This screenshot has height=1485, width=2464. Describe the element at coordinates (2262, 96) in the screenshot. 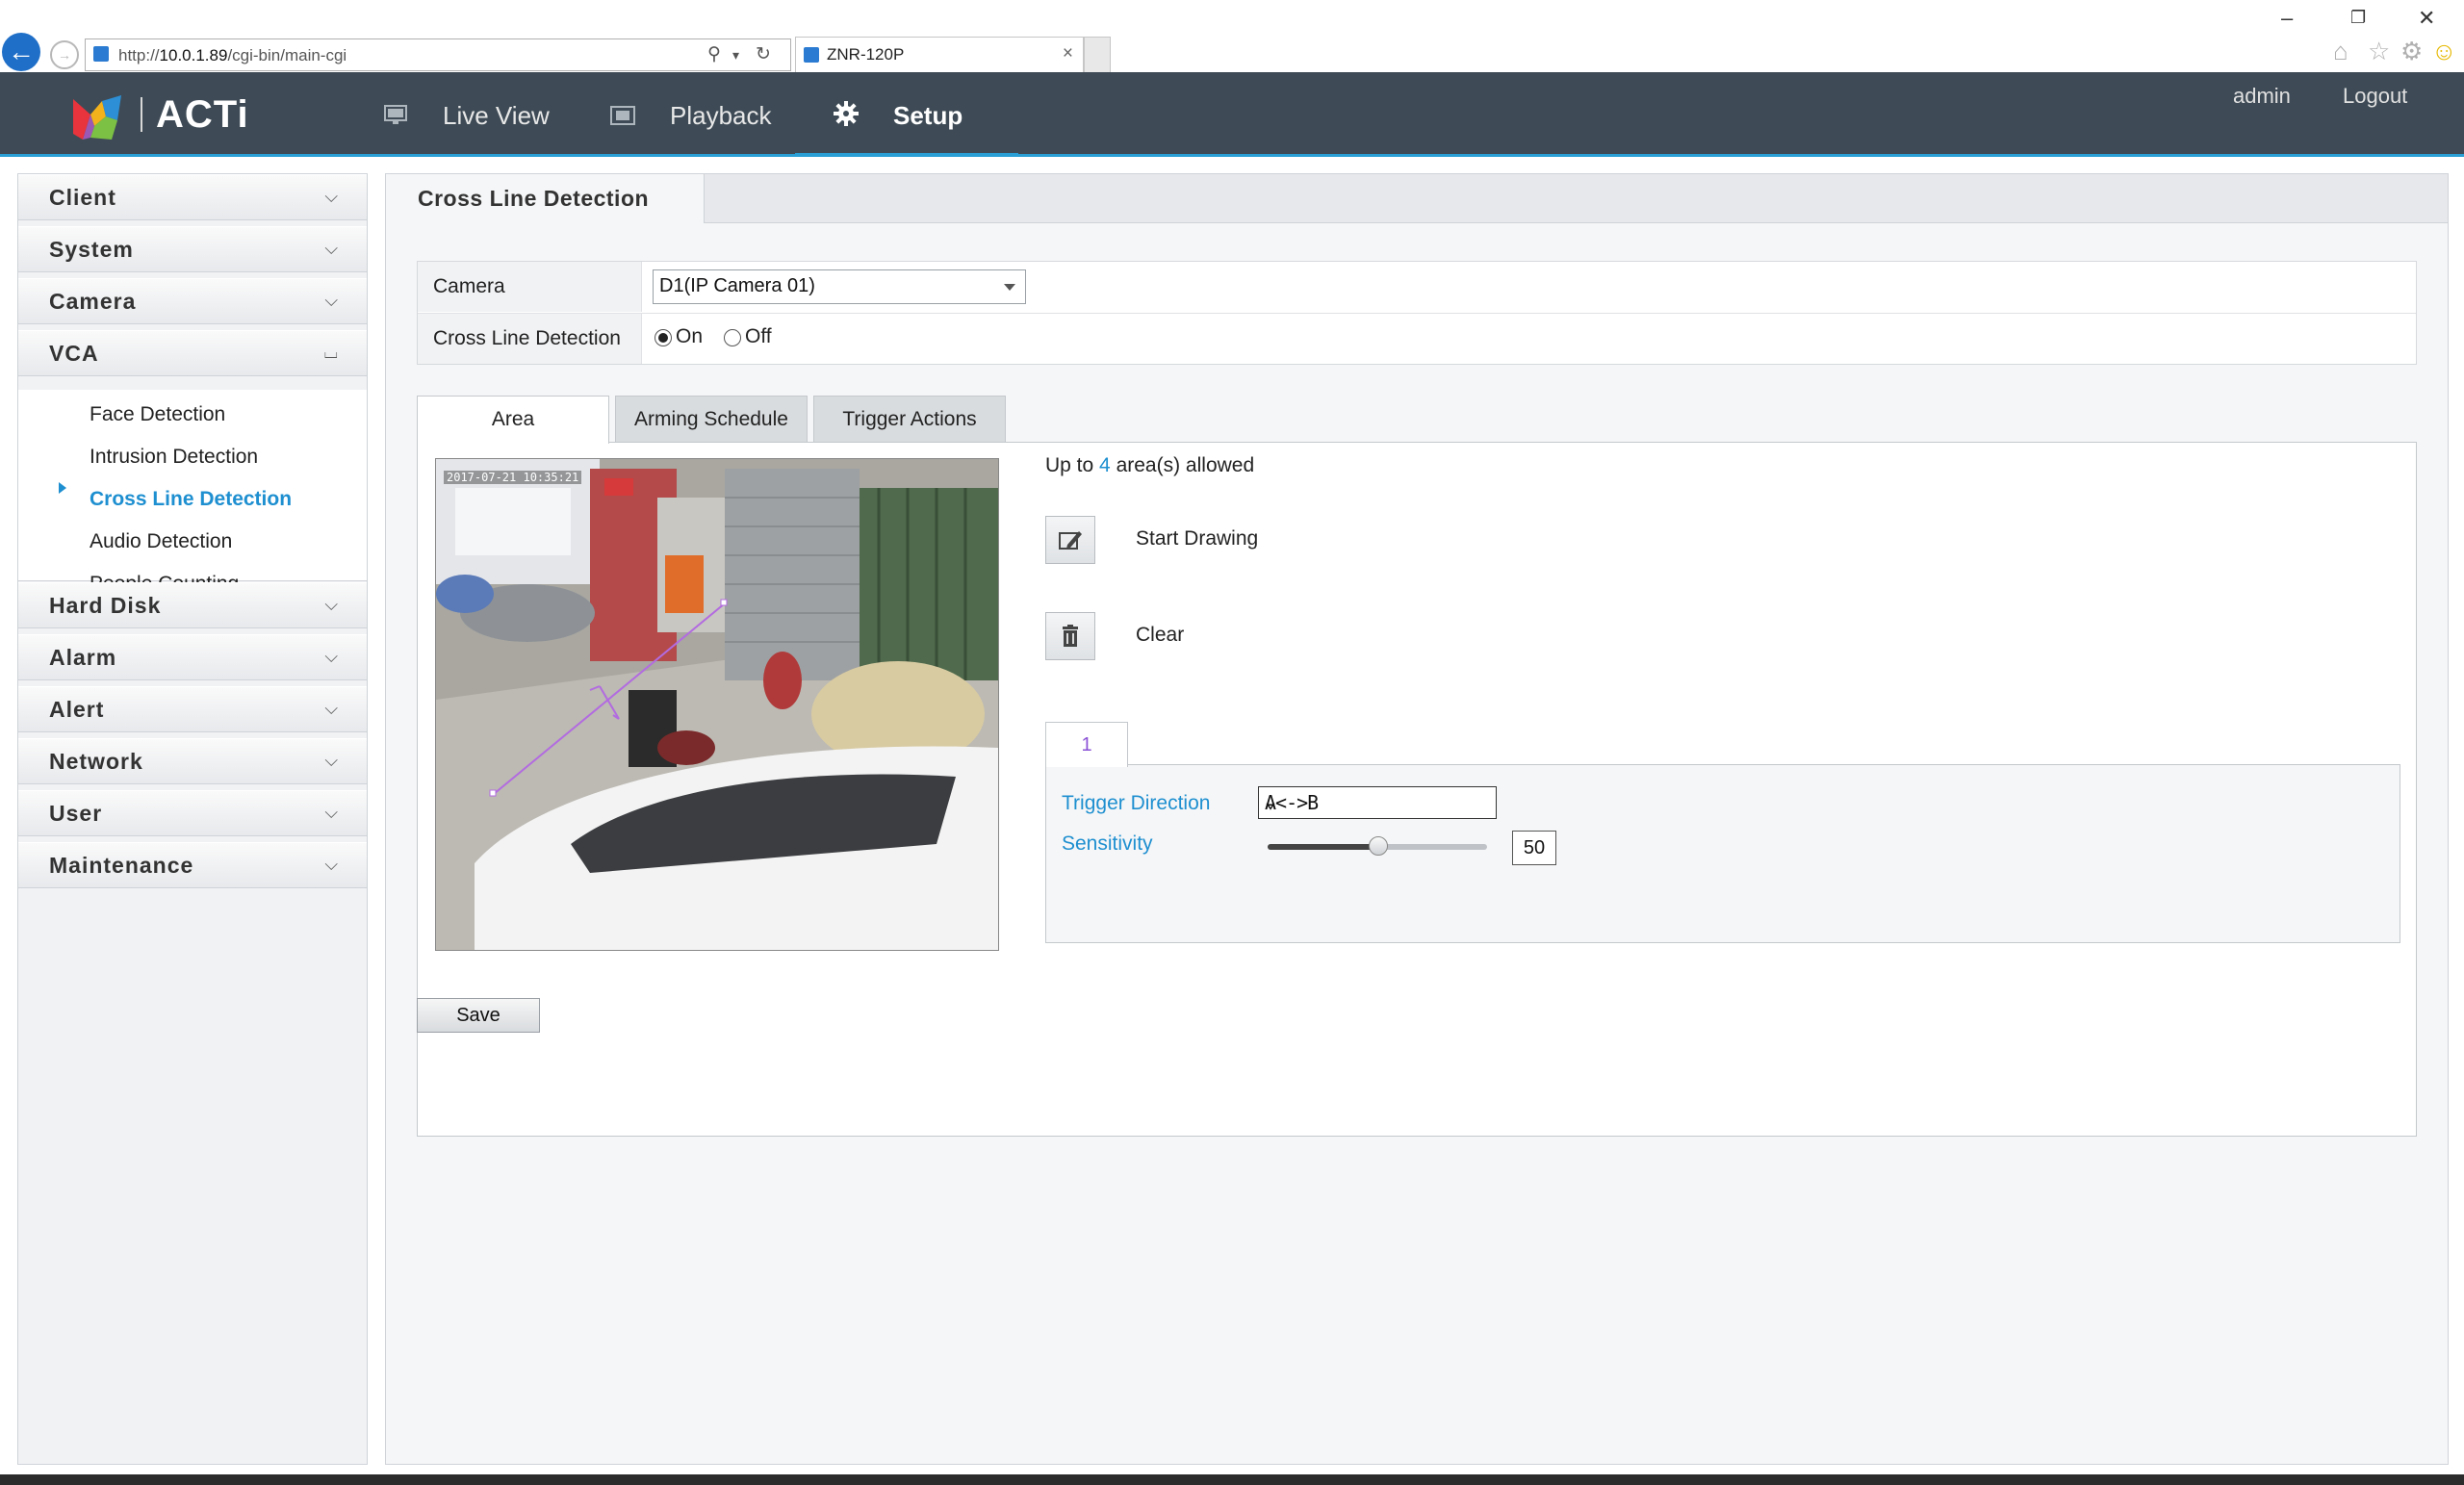

I see `username-label: admin` at that location.